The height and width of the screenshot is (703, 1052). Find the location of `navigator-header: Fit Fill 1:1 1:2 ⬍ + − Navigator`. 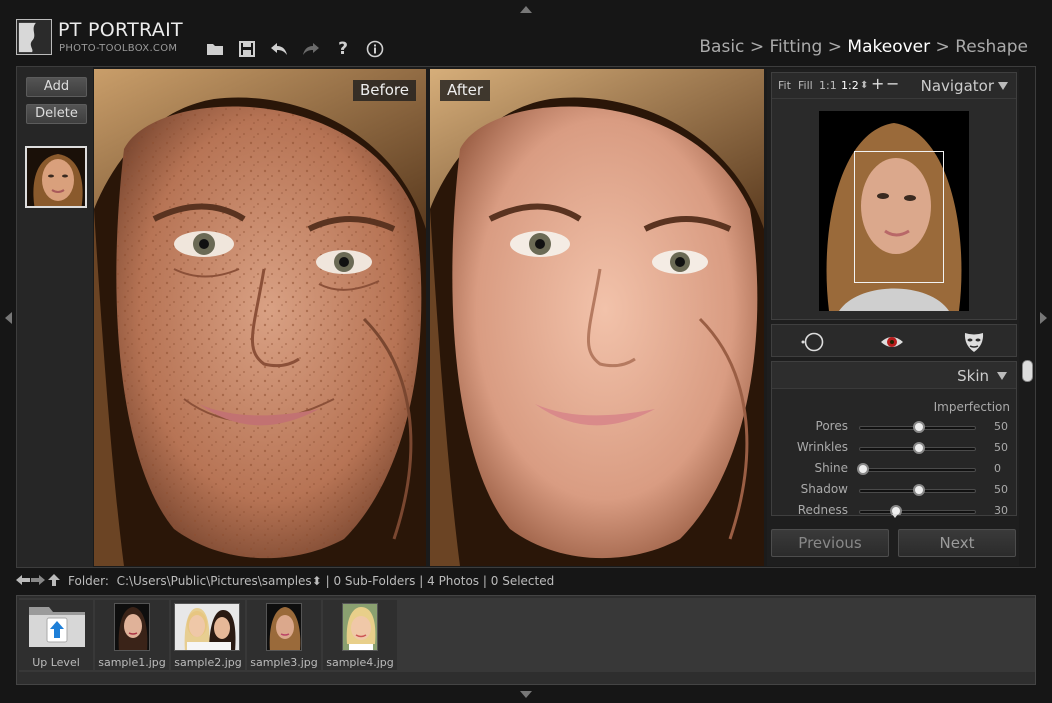

navigator-header: Fit Fill 1:1 1:2 ⬍ + − Navigator is located at coordinates (894, 86).